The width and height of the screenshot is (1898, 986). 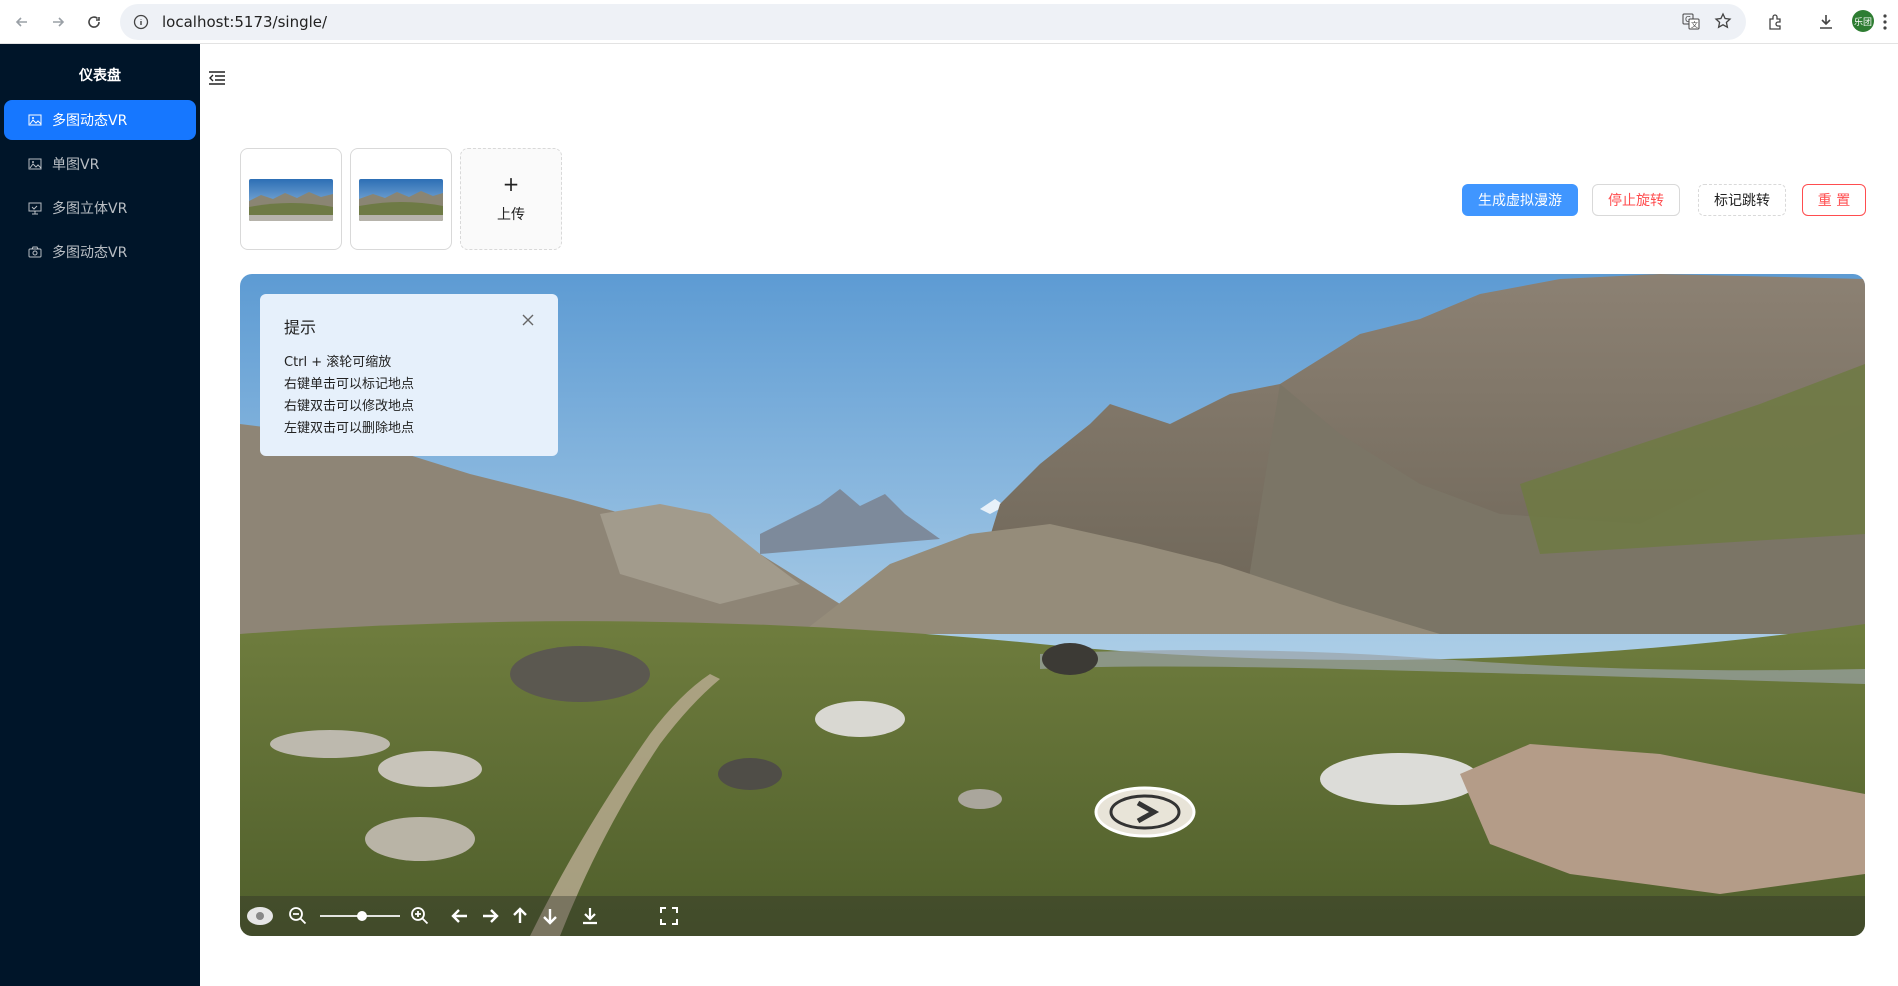 What do you see at coordinates (1723, 23) in the screenshot?
I see `bookmark-star-icon` at bounding box center [1723, 23].